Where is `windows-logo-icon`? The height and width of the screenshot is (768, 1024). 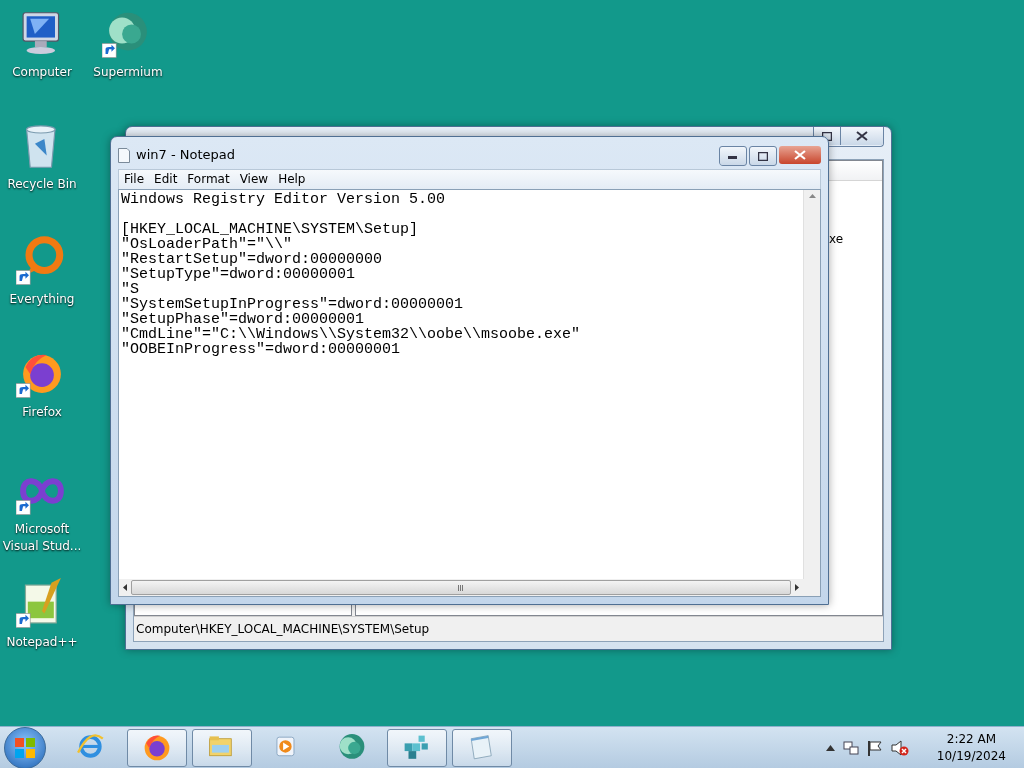 windows-logo-icon is located at coordinates (25, 747).